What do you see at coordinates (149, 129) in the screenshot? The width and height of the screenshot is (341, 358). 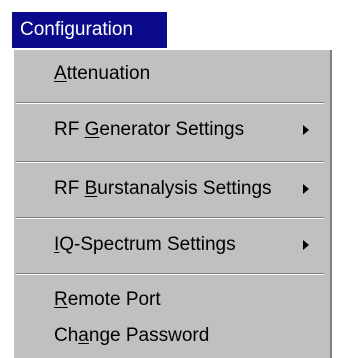 I see `menu-item-label: RF Generator Settings` at bounding box center [149, 129].